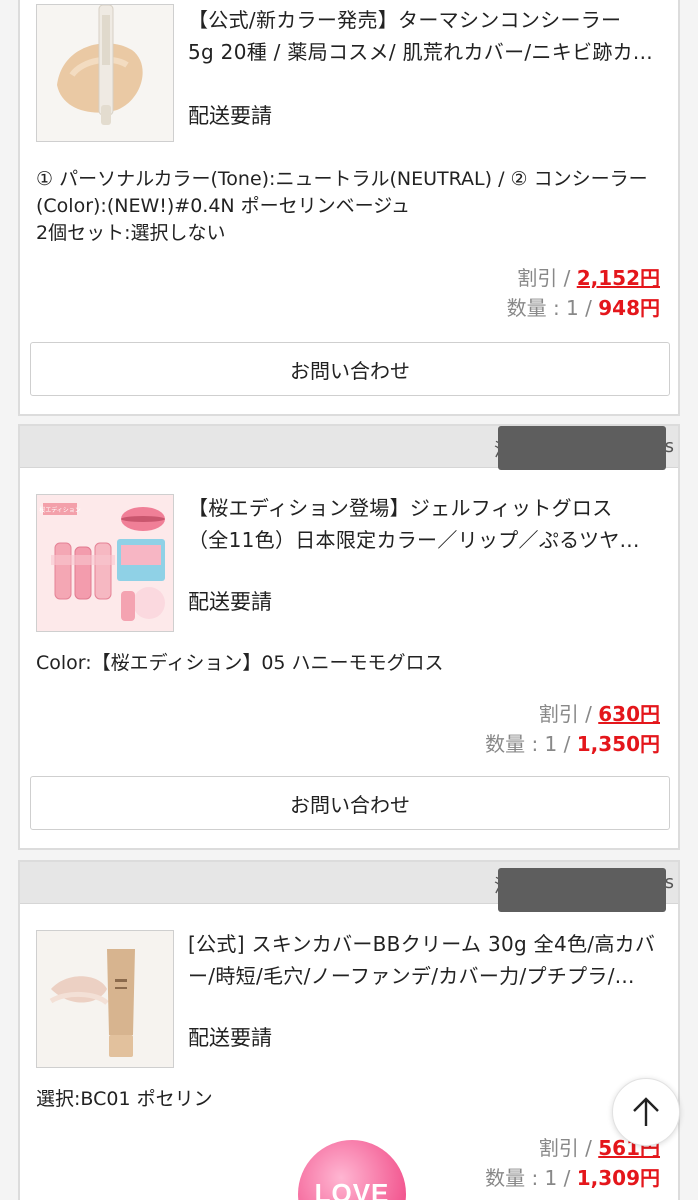  Describe the element at coordinates (60, 510) in the screenshot. I see `thumb-badge-text: 桜エディション` at that location.